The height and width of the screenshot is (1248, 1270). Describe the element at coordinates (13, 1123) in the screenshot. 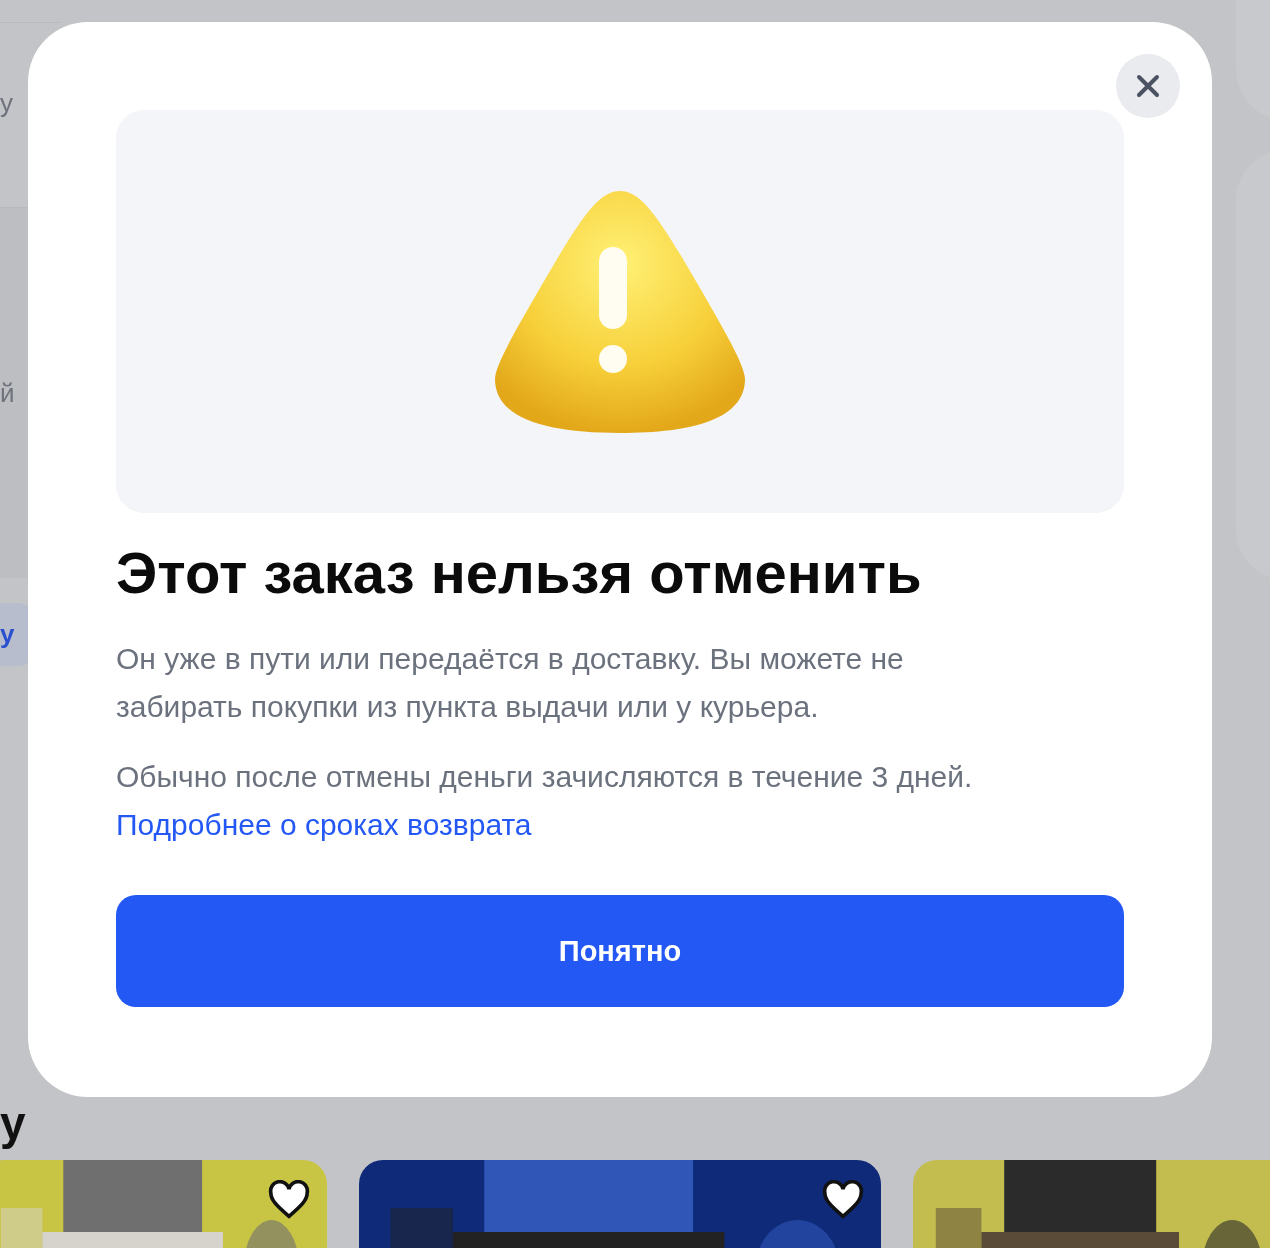

I see `section-heading: у` at that location.